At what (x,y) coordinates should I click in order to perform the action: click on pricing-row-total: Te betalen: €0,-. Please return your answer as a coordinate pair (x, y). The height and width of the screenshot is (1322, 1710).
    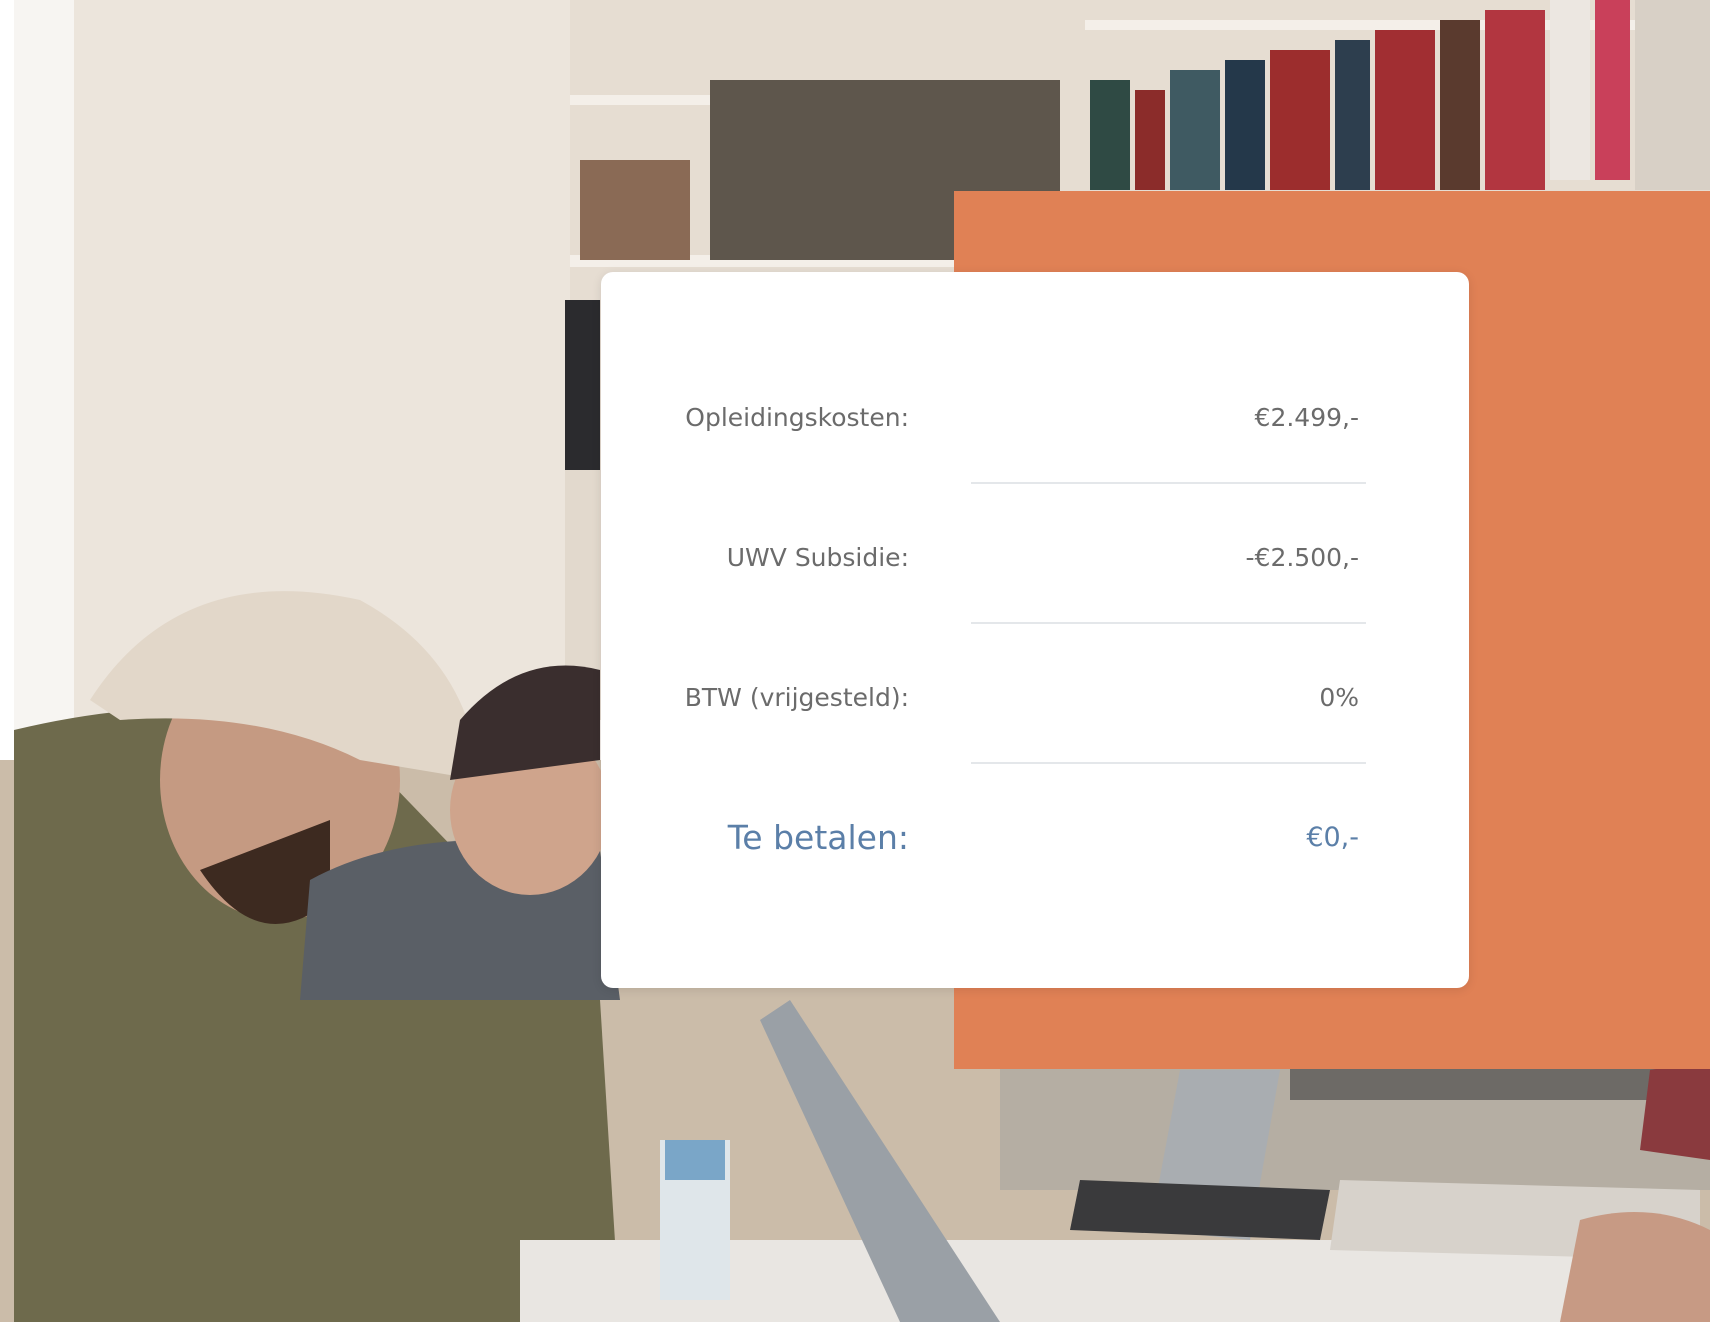
    Looking at the image, I should click on (1035, 838).